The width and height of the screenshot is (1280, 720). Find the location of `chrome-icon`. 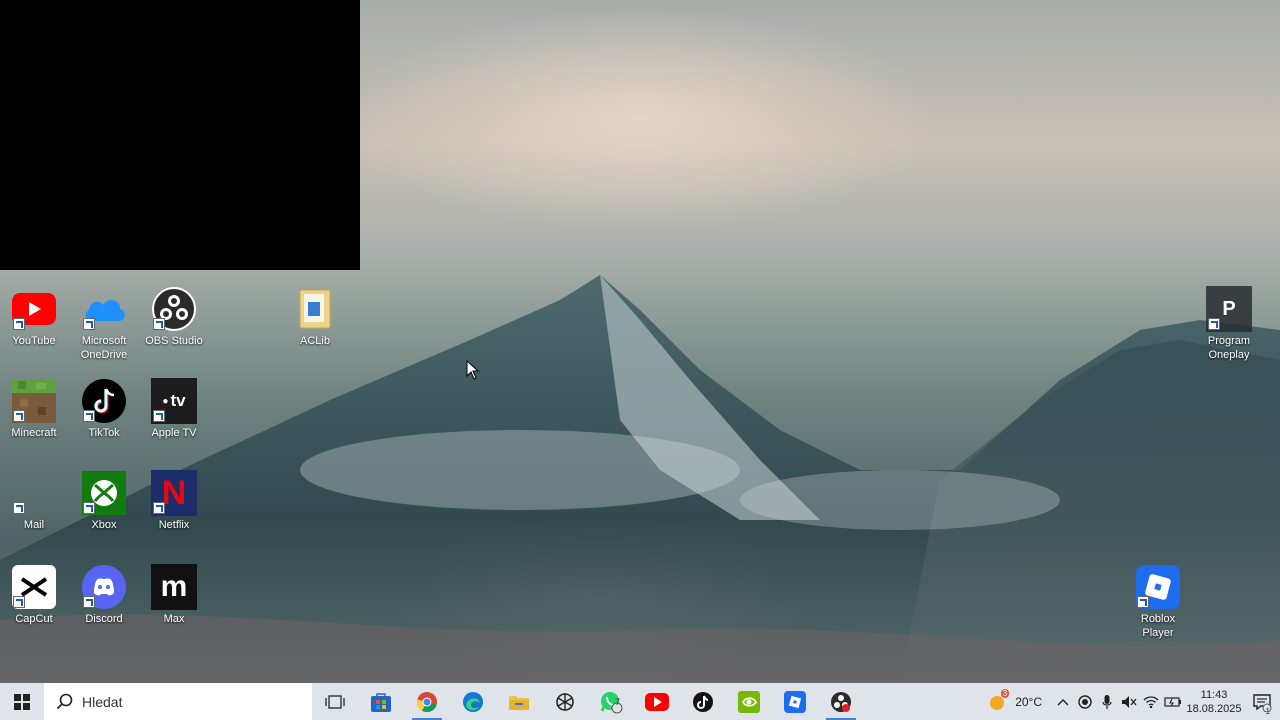

chrome-icon is located at coordinates (426, 701).